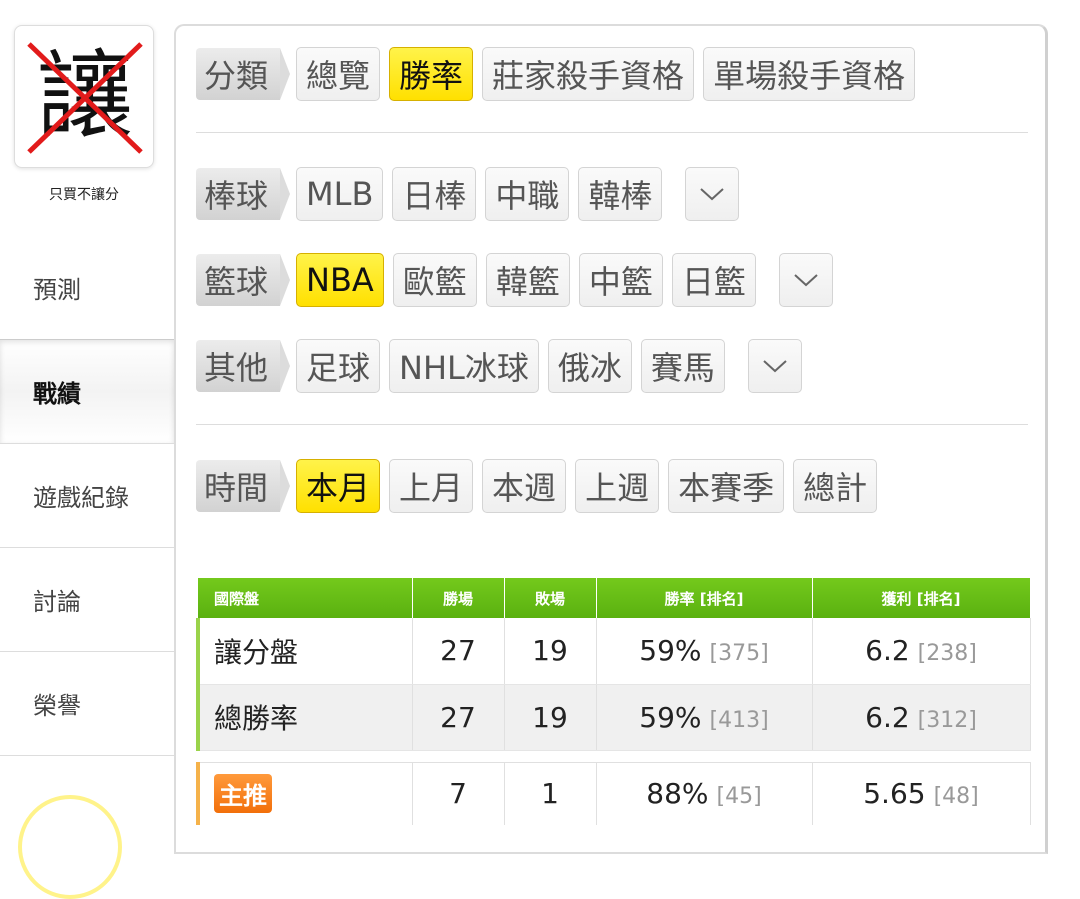  Describe the element at coordinates (527, 280) in the screenshot. I see `chip-korea-basketball: 韓籃` at that location.